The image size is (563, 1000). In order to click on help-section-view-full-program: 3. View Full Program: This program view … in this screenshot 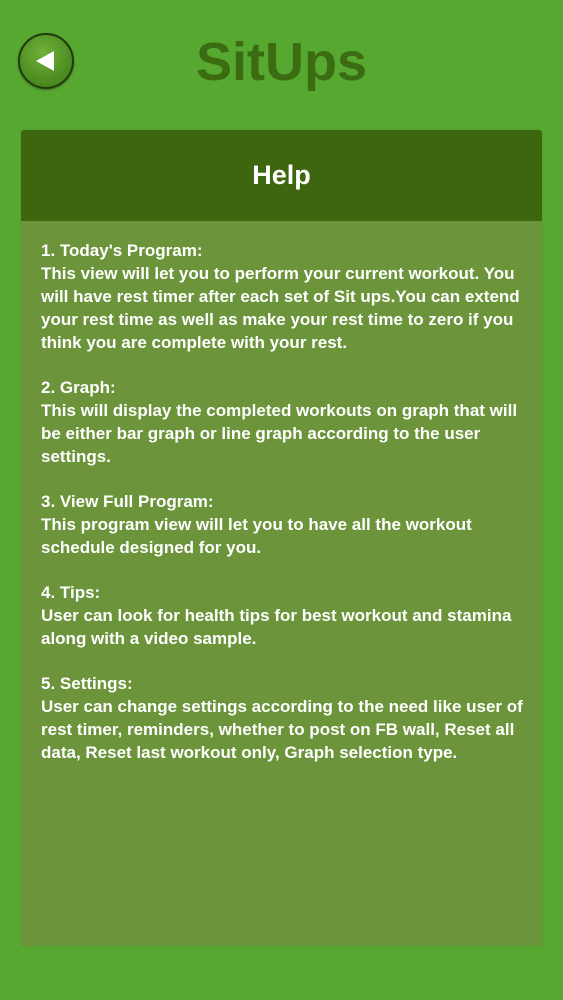, I will do `click(282, 524)`.